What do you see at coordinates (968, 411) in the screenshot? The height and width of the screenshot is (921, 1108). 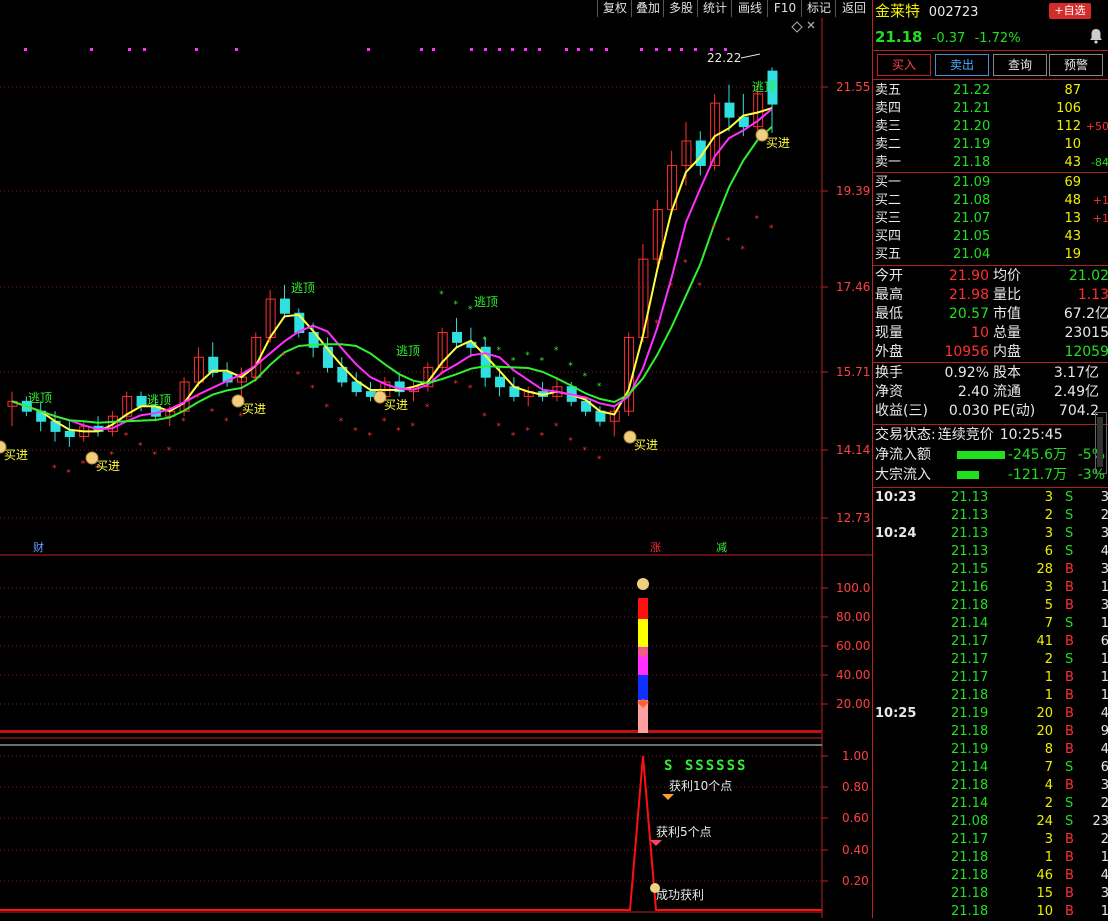 I see `stat-value: 0.030` at bounding box center [968, 411].